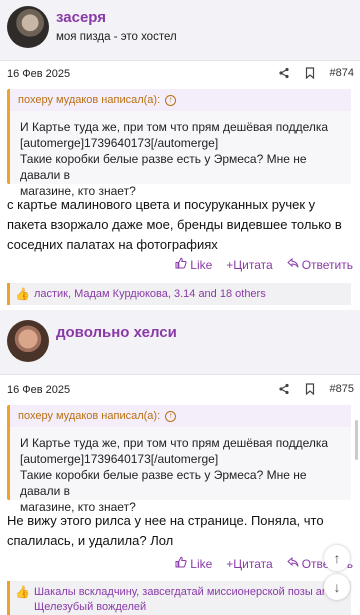  I want to click on post-meta-icons: #874, so click(316, 73).